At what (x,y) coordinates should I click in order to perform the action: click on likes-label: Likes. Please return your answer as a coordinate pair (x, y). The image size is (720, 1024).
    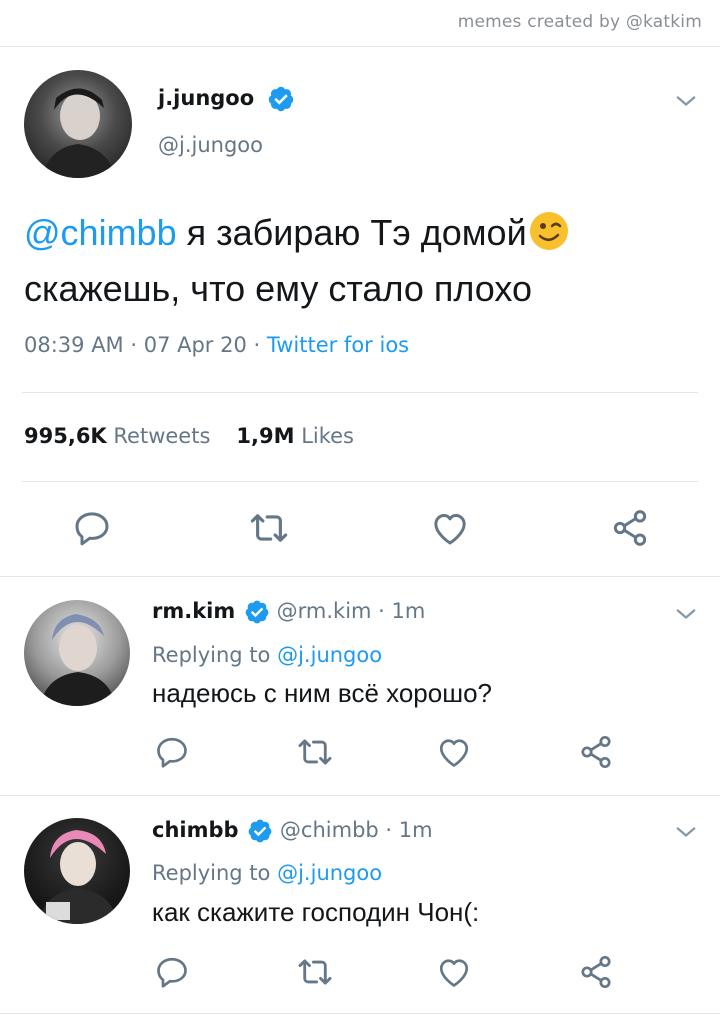
    Looking at the image, I should click on (327, 436).